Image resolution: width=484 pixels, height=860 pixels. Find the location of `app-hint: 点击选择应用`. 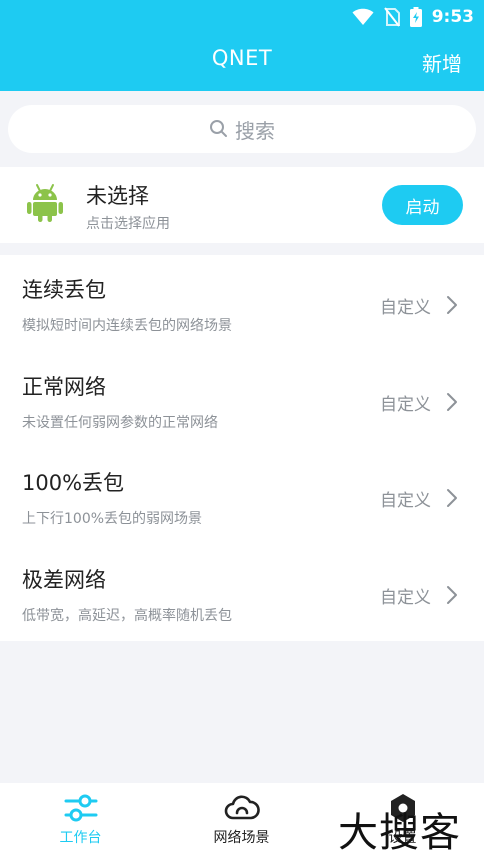

app-hint: 点击选择应用 is located at coordinates (128, 224).